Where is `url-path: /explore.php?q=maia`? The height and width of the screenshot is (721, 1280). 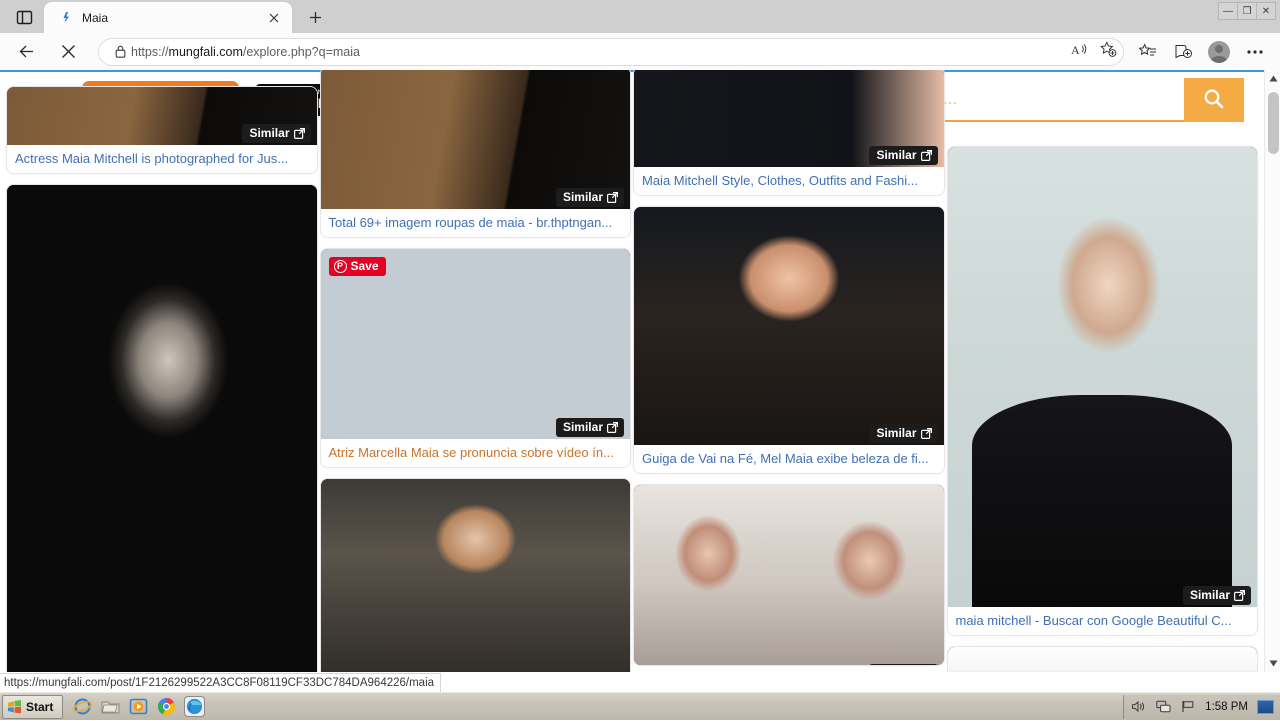
url-path: /explore.php?q=maia is located at coordinates (301, 52).